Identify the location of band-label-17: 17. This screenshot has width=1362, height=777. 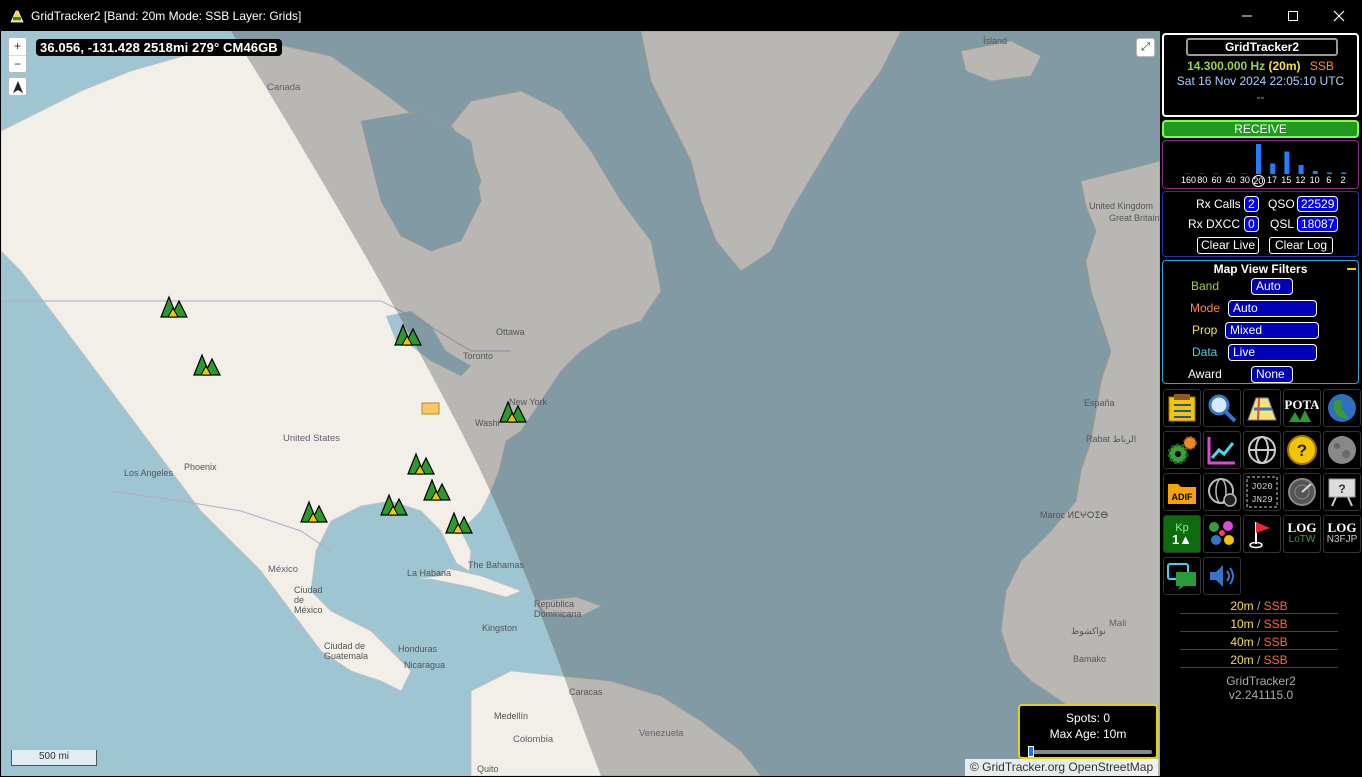
(1272, 181).